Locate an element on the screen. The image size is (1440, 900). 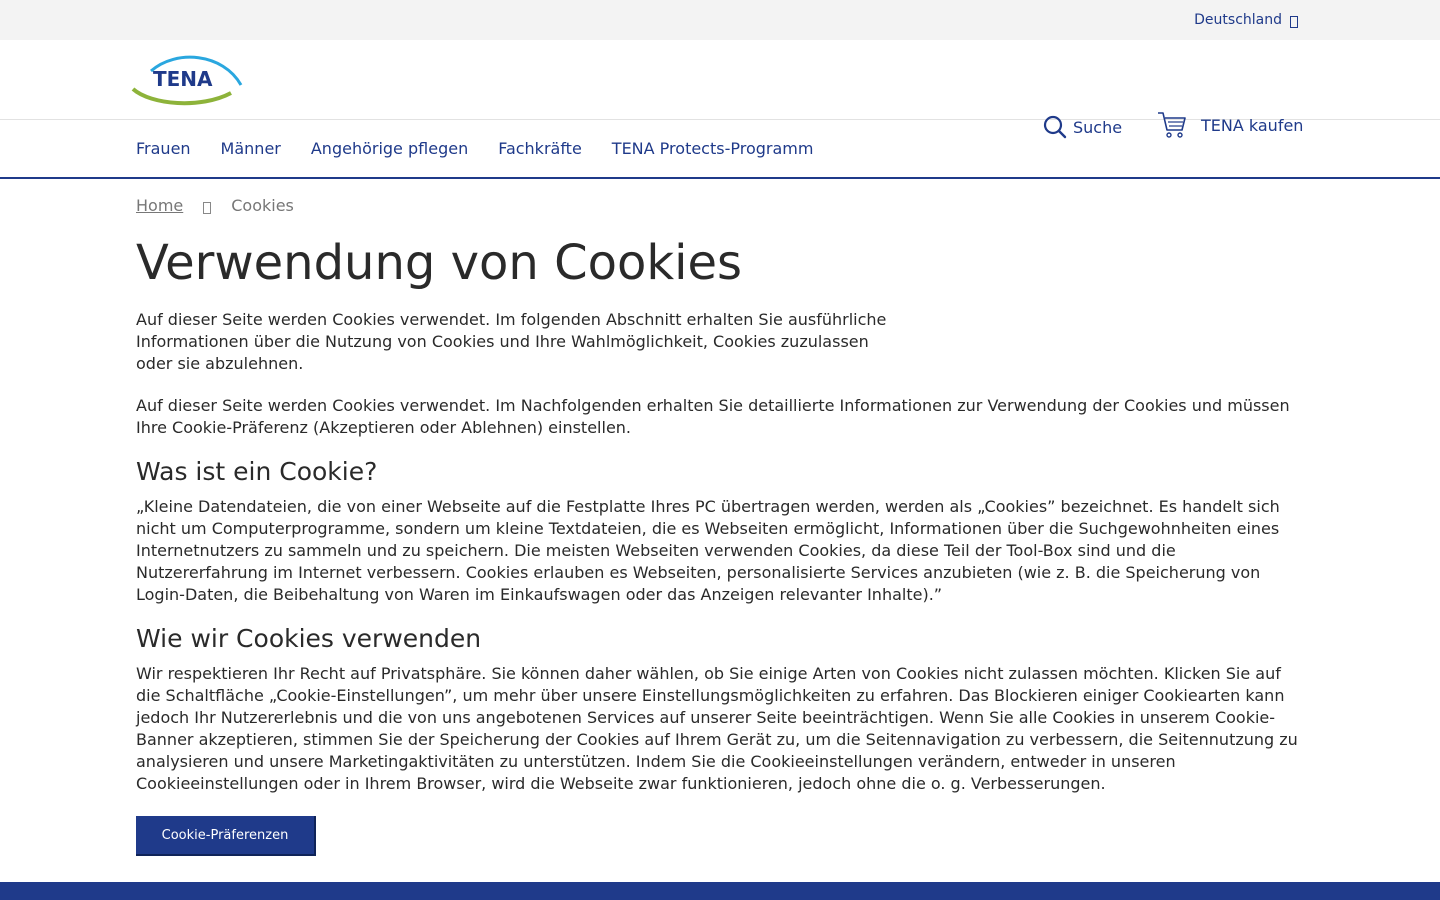
page-title: Verwendung von Cookies is located at coordinates (439, 263).